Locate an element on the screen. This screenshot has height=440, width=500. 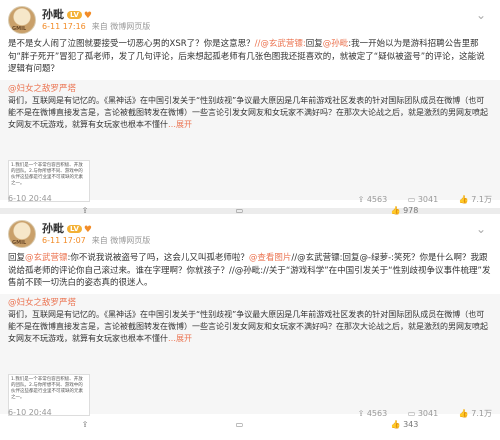
post-header: GMIL 孙毗 LV ♥ 6-11 17:16 来自 微博网页版 ⌄ is located at coordinates (250, 21).